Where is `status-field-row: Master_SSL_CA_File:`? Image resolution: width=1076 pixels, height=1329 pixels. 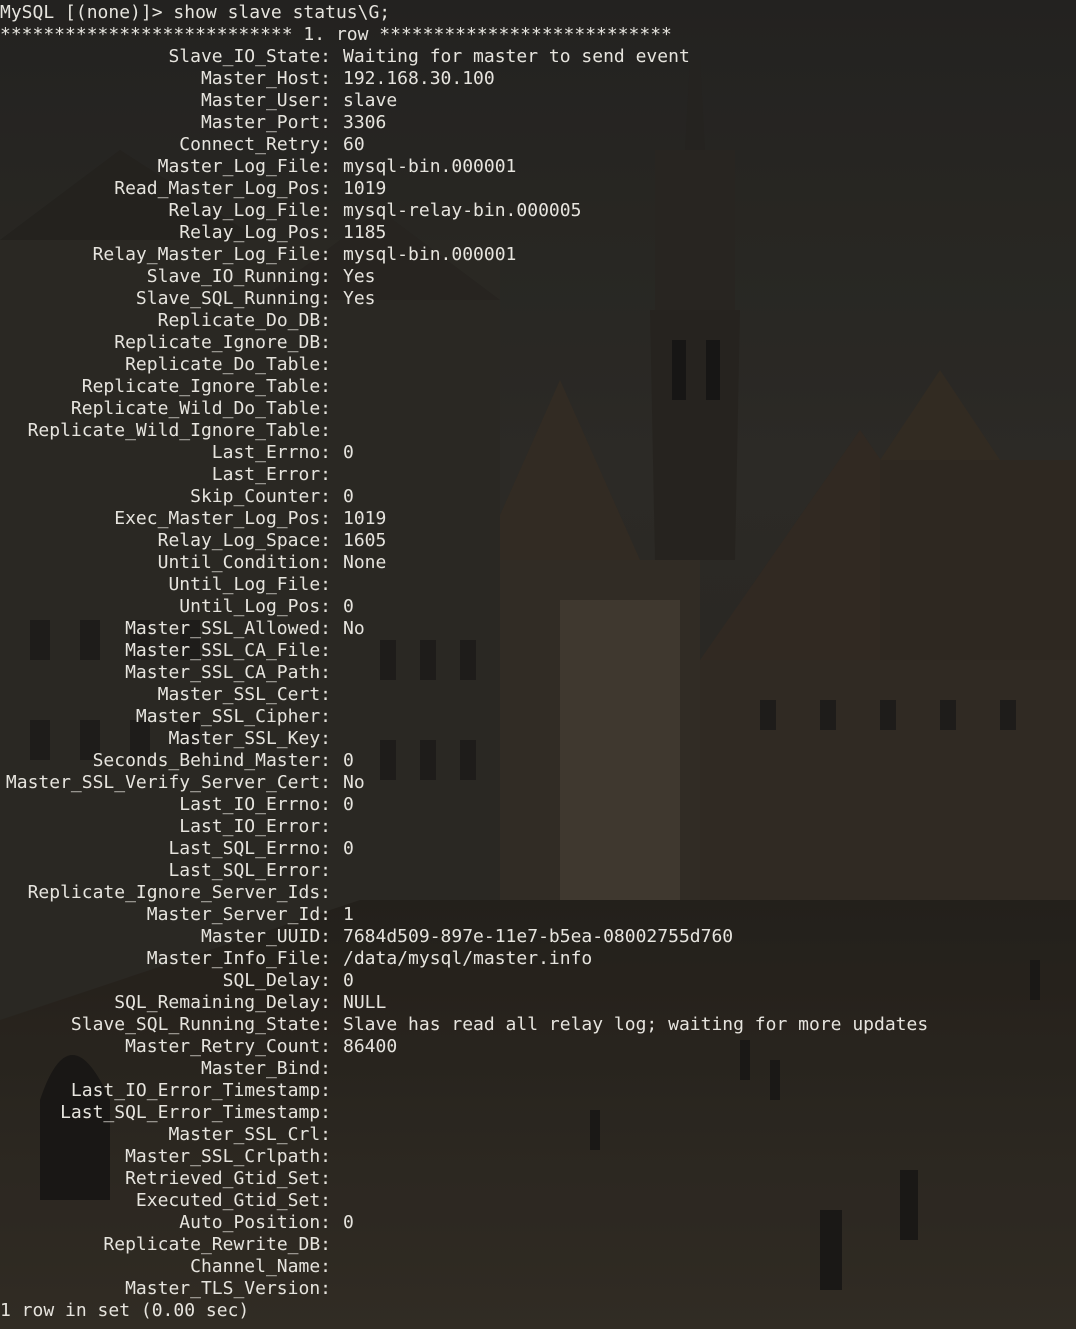
status-field-row: Master_SSL_CA_File: is located at coordinates (538, 651).